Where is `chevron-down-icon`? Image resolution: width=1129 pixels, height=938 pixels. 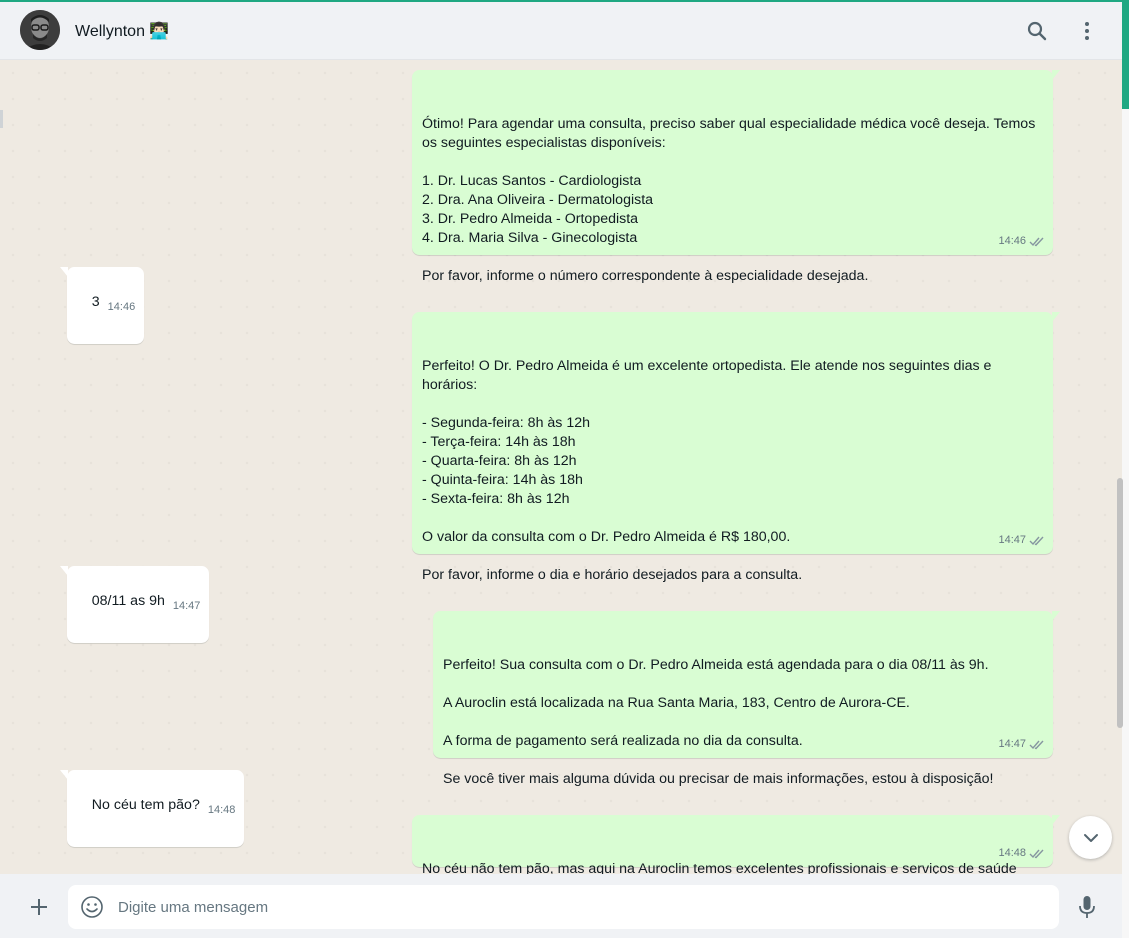 chevron-down-icon is located at coordinates (1090, 837).